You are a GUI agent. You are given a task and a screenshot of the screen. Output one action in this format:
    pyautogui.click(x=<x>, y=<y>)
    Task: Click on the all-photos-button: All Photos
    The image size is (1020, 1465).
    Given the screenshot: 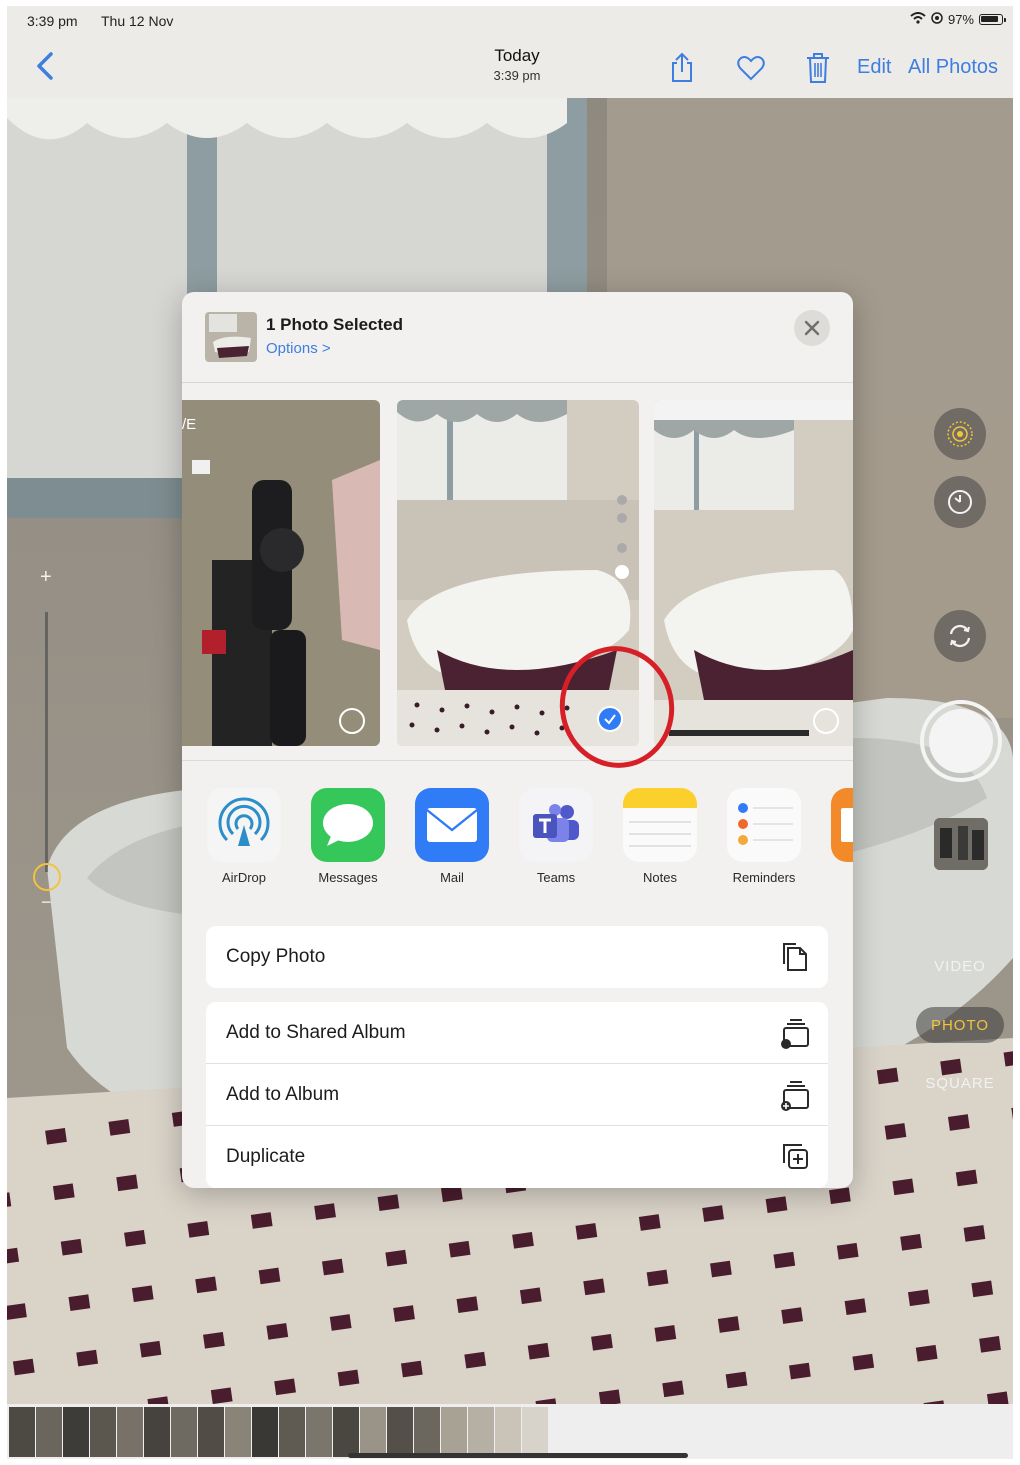 What is the action you would take?
    pyautogui.click(x=953, y=67)
    